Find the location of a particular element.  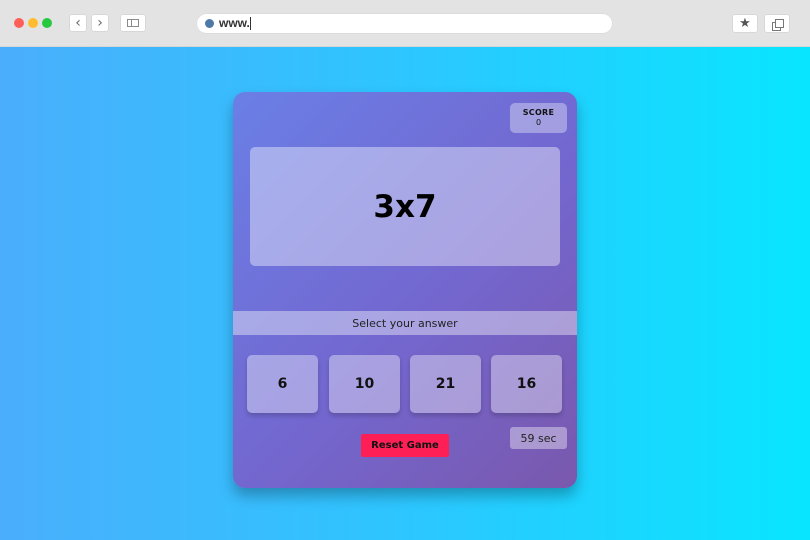

answer-choice: 6 is located at coordinates (282, 384).